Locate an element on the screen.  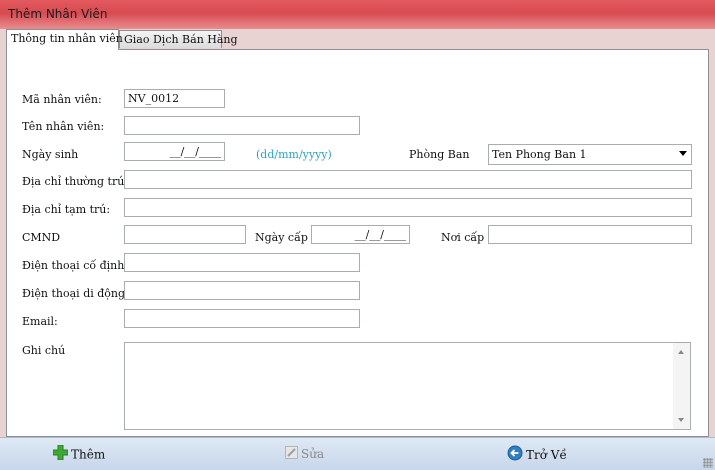
employee-name-field is located at coordinates (242, 125).